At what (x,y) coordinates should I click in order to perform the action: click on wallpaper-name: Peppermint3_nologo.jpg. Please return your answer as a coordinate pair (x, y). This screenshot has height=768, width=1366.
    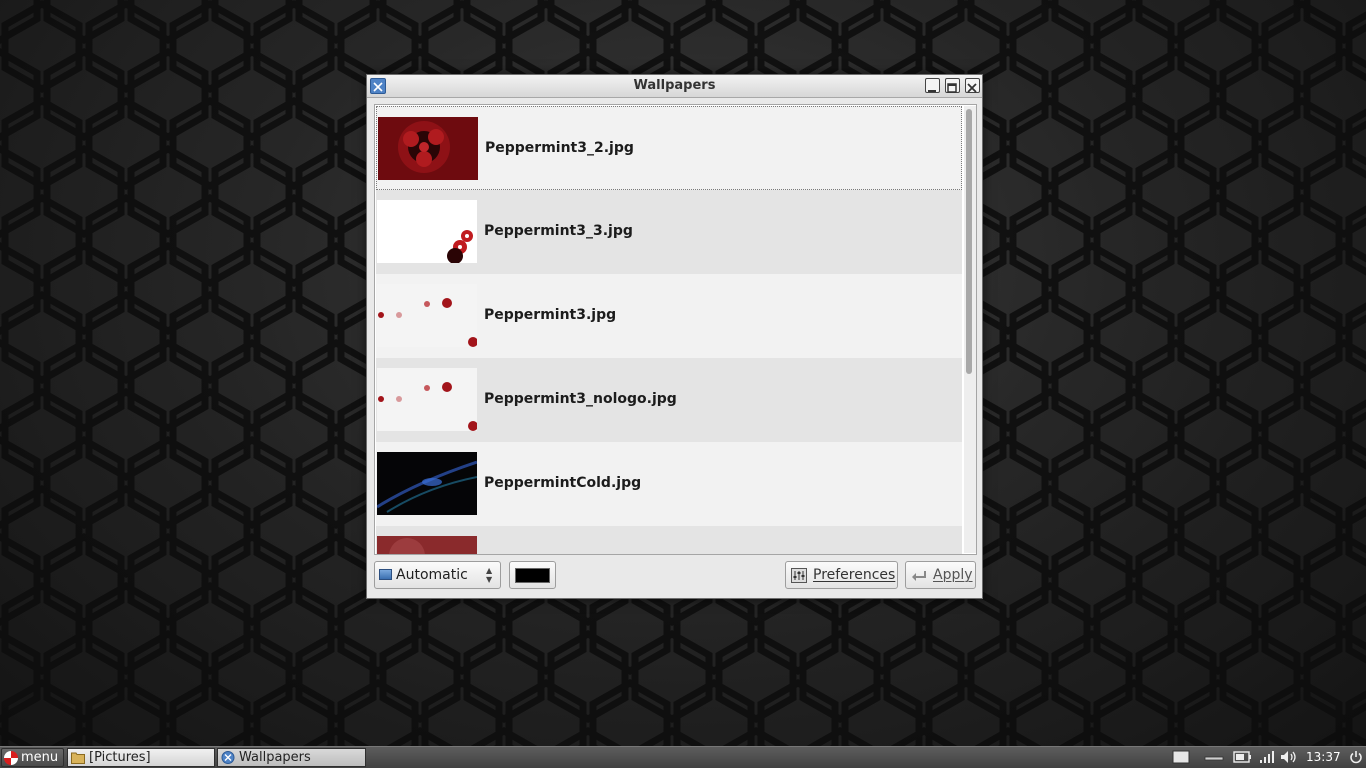
    Looking at the image, I should click on (580, 399).